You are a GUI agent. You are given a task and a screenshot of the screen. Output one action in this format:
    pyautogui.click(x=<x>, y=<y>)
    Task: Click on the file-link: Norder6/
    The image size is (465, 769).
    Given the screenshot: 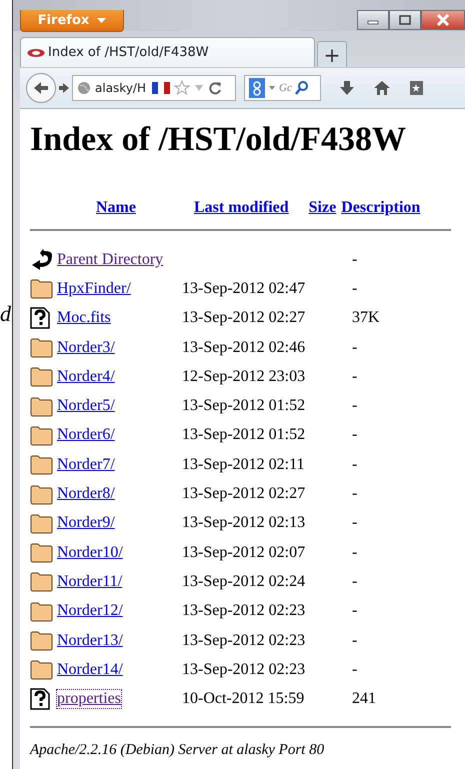 What is the action you would take?
    pyautogui.click(x=86, y=435)
    